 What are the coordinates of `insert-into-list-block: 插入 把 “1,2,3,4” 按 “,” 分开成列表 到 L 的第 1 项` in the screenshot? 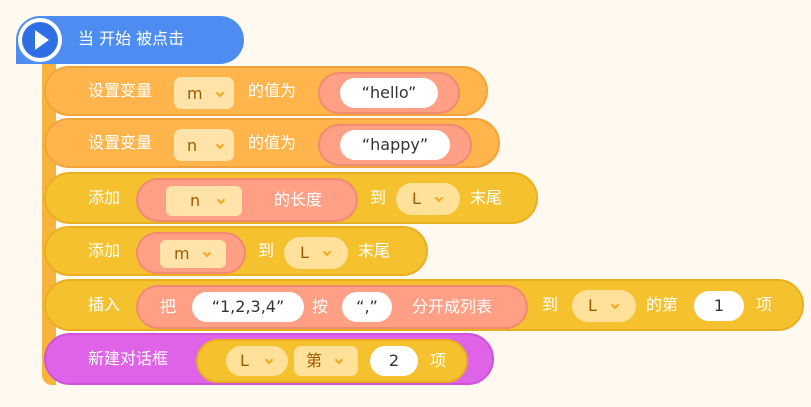 It's located at (424, 305).